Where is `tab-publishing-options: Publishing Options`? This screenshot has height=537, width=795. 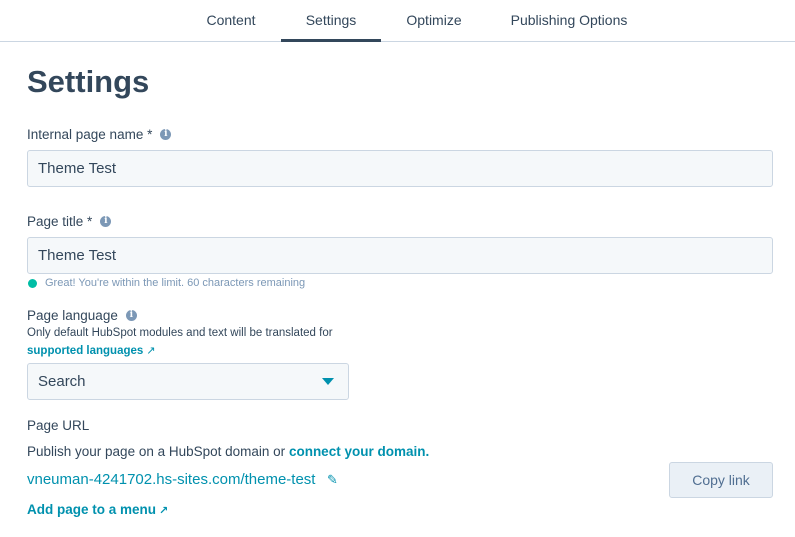 tab-publishing-options: Publishing Options is located at coordinates (569, 21).